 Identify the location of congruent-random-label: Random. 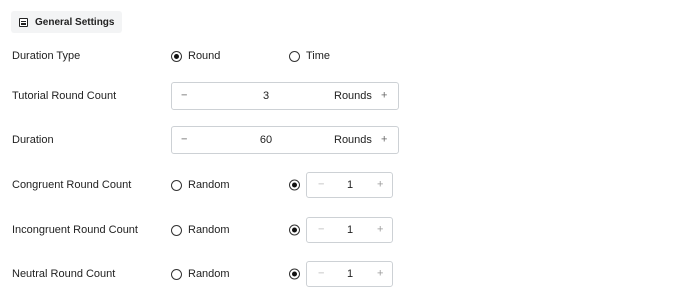
(209, 185).